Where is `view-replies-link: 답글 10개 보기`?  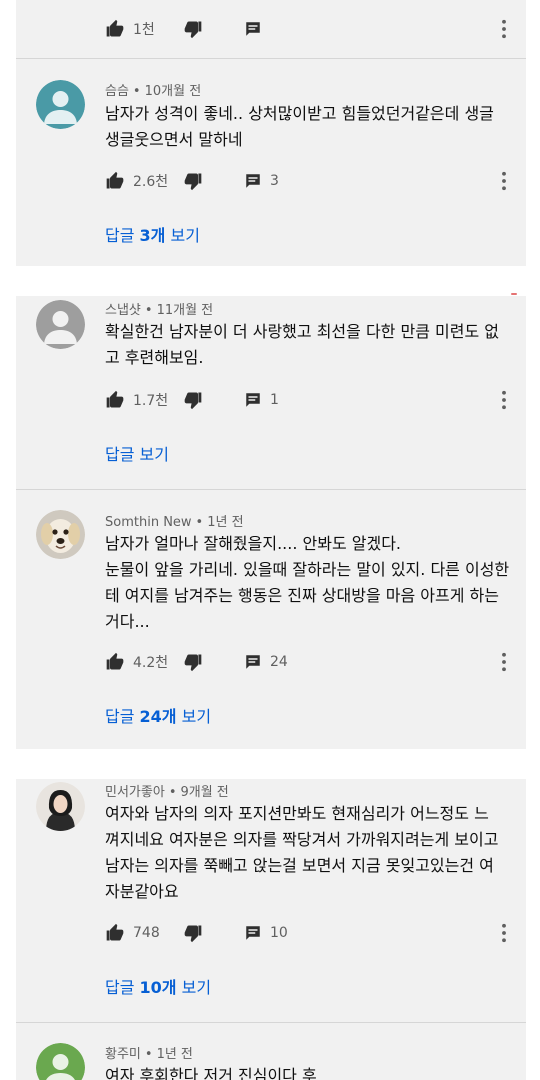 view-replies-link: 답글 10개 보기 is located at coordinates (158, 986).